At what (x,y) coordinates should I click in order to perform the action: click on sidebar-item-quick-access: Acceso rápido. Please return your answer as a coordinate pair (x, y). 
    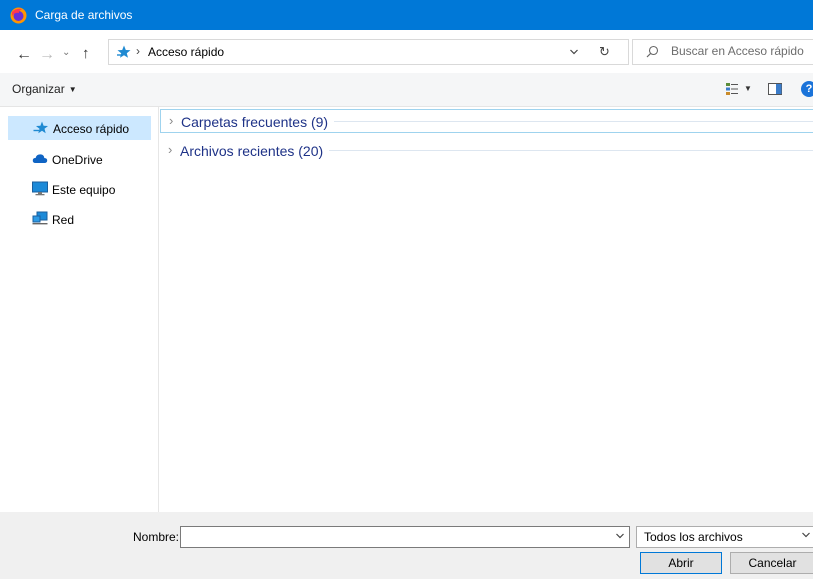
    Looking at the image, I should click on (79, 128).